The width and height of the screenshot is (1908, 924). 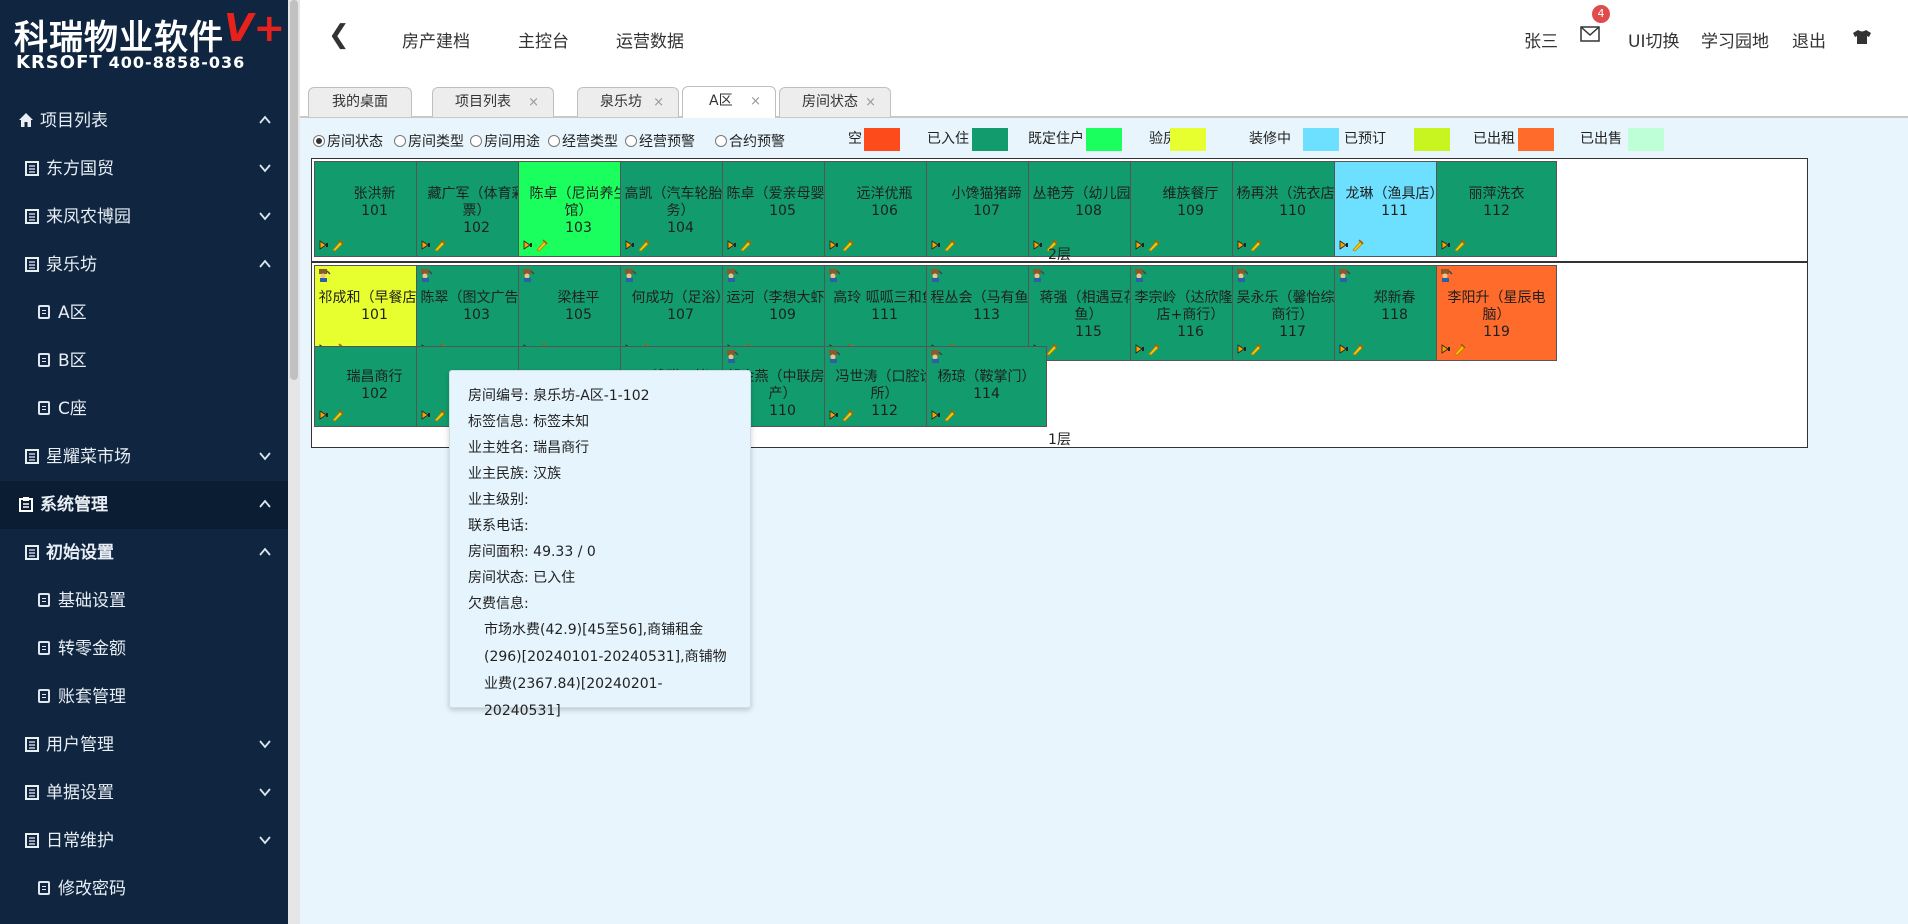 What do you see at coordinates (144, 409) in the screenshot?
I see `sidebar-item-6: C座` at bounding box center [144, 409].